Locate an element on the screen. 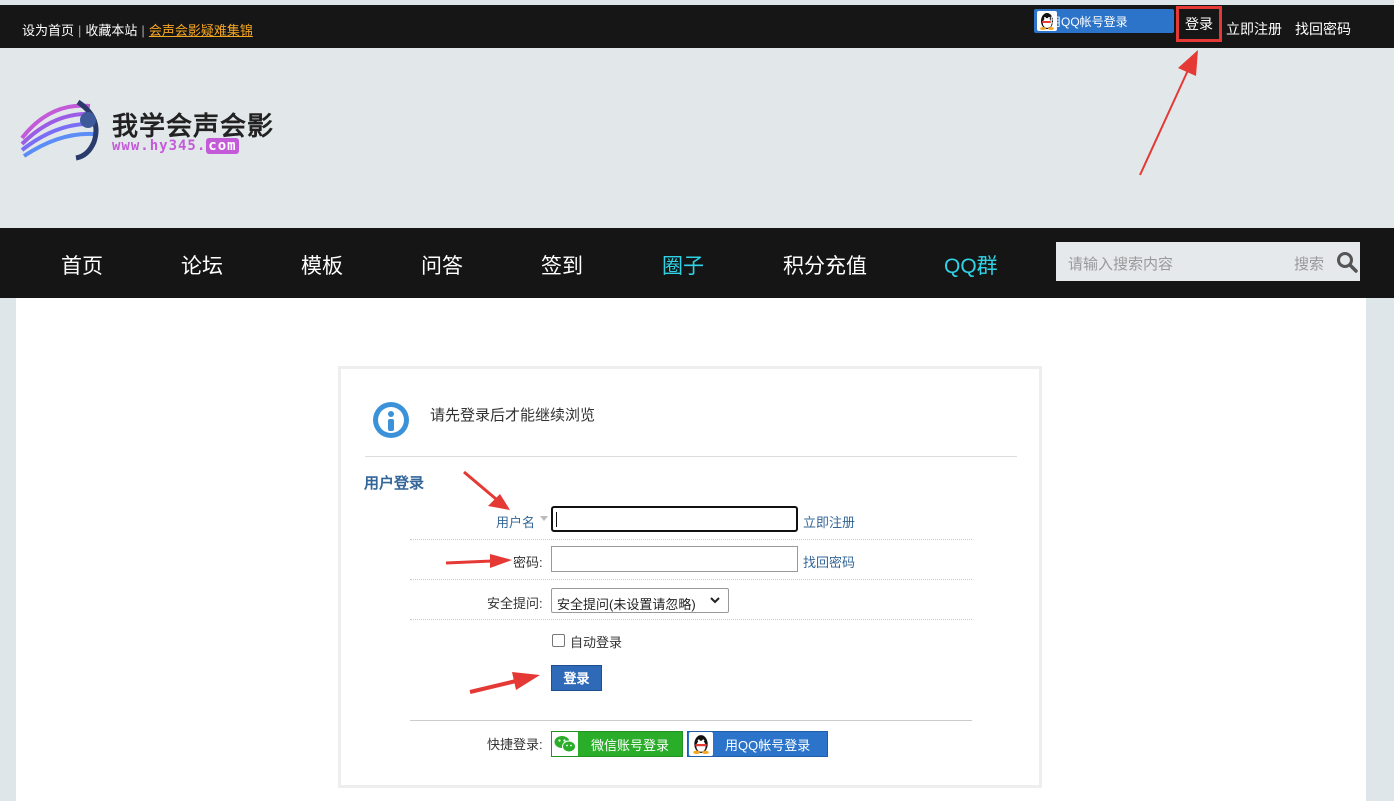 This screenshot has height=801, width=1394. user-login-title: 用户登录 is located at coordinates (394, 483).